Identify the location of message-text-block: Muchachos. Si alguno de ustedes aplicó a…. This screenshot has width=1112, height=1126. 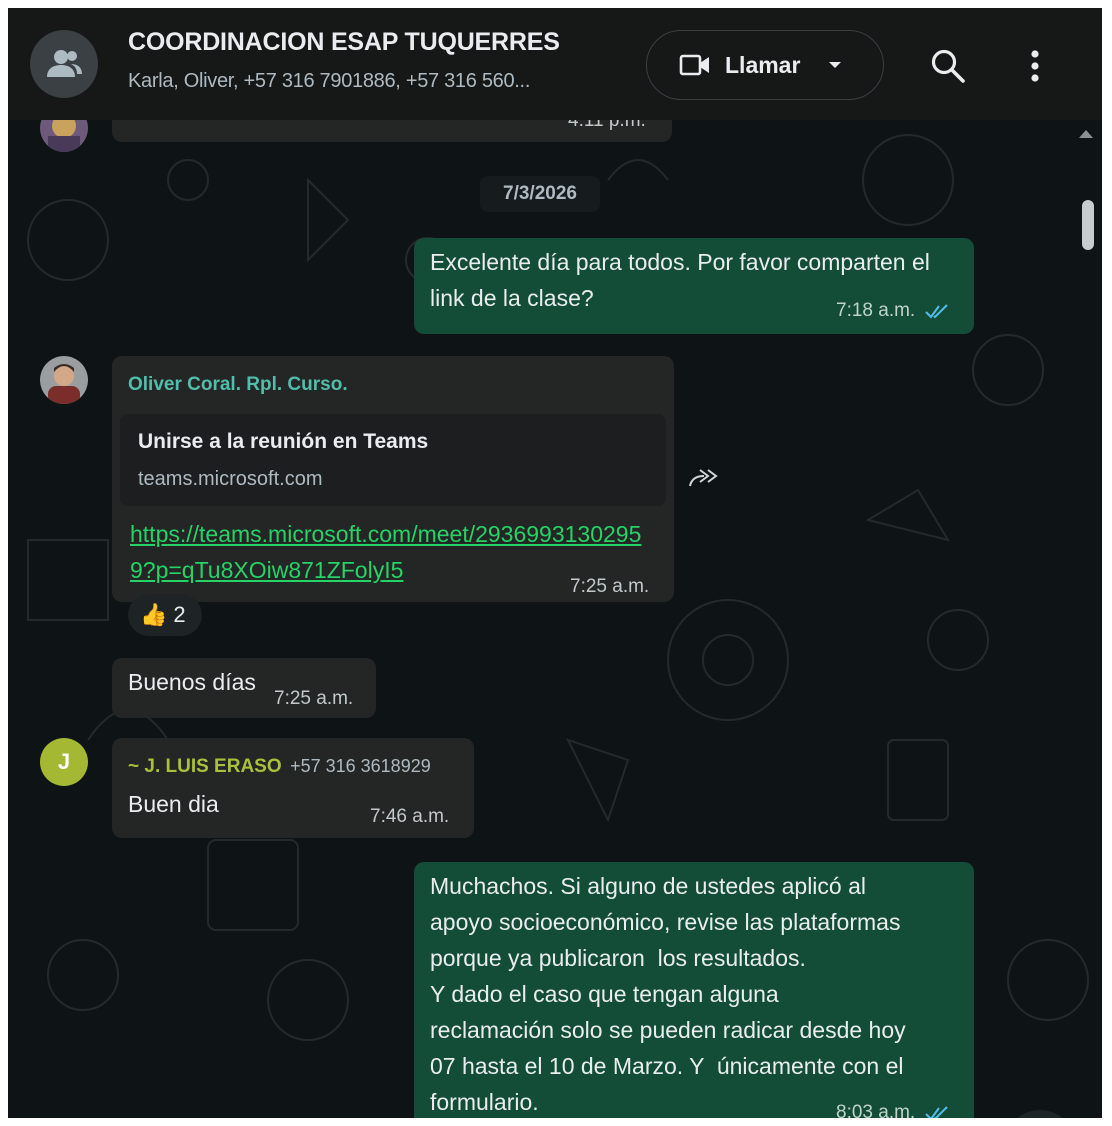
(700, 993).